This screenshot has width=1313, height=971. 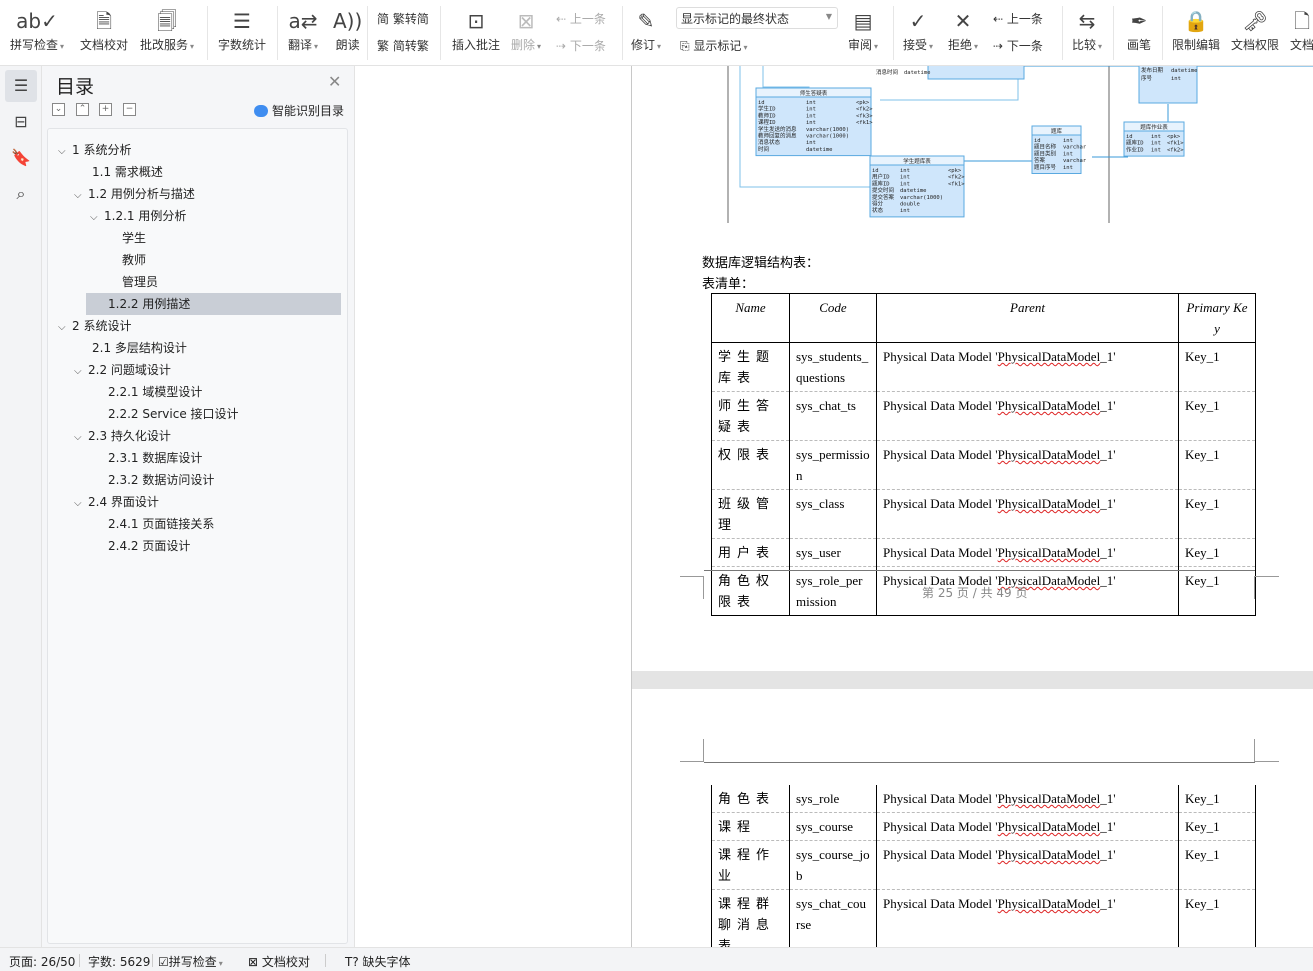 I want to click on read-aloud-icon: A)), so click(x=348, y=21).